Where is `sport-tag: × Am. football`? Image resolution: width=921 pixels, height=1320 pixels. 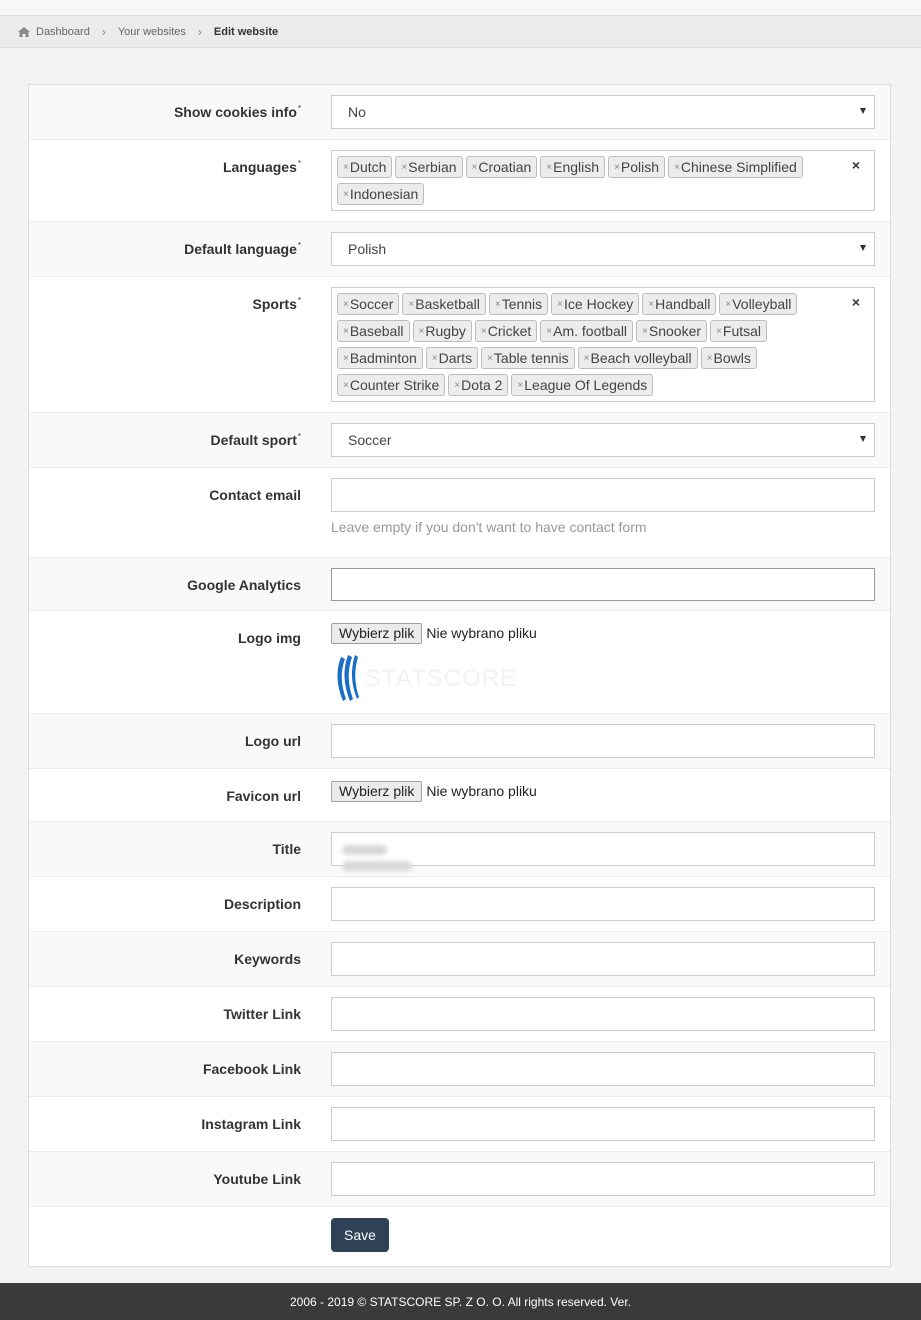 sport-tag: × Am. football is located at coordinates (587, 331).